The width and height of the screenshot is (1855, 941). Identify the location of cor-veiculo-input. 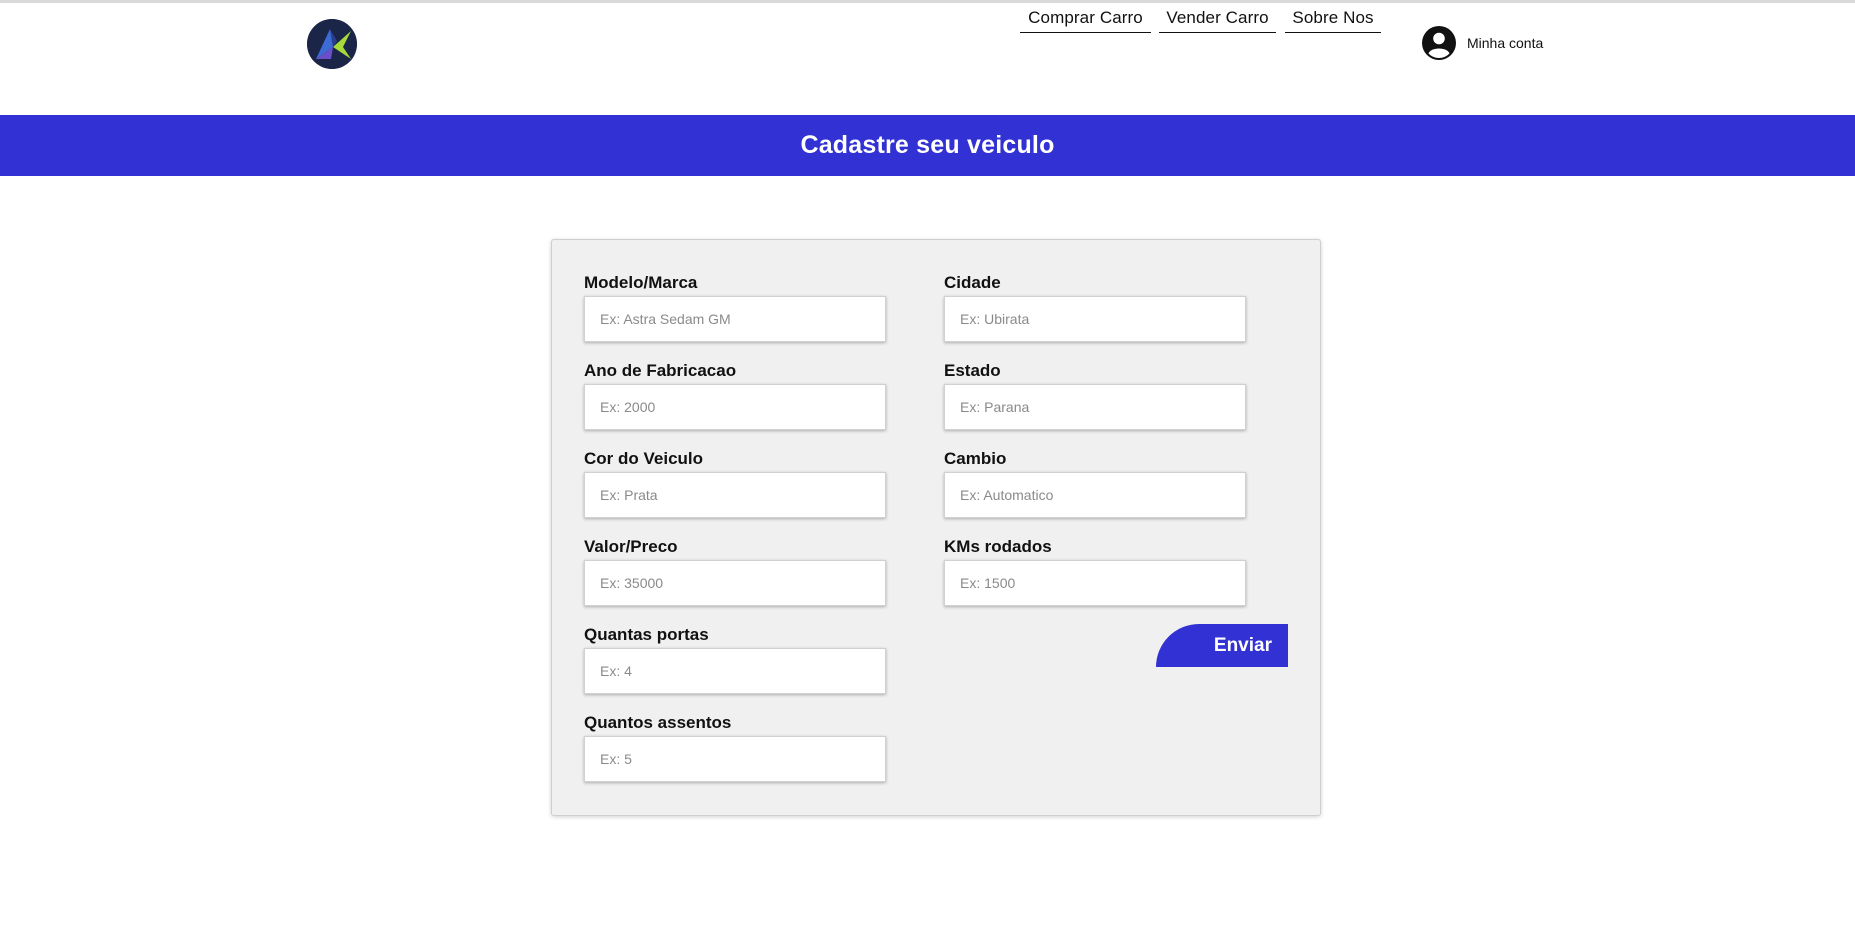
(735, 495).